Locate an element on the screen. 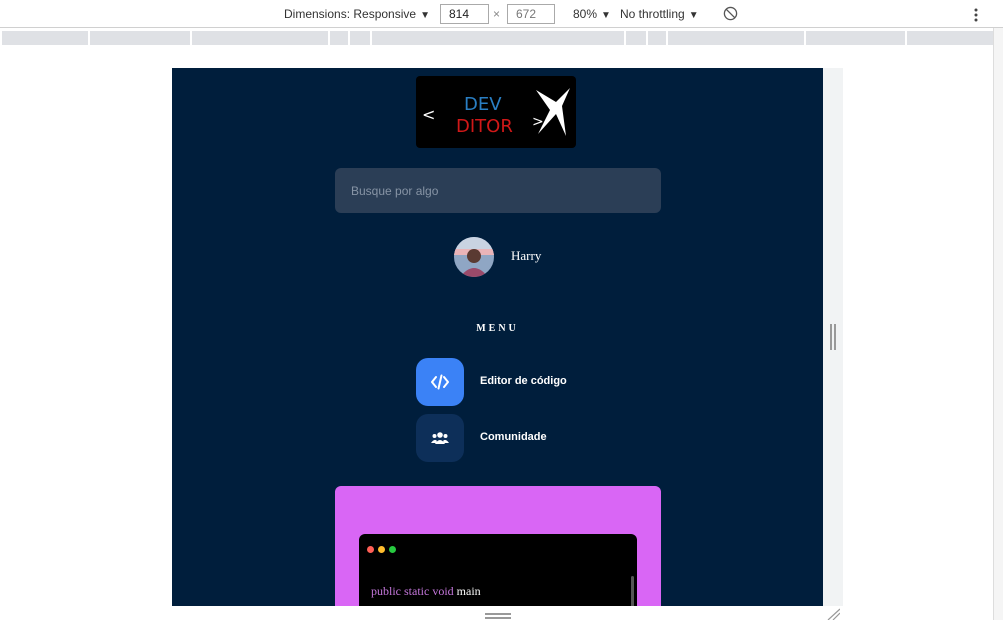  zoom-dropdown: 80% ▼ is located at coordinates (592, 14).